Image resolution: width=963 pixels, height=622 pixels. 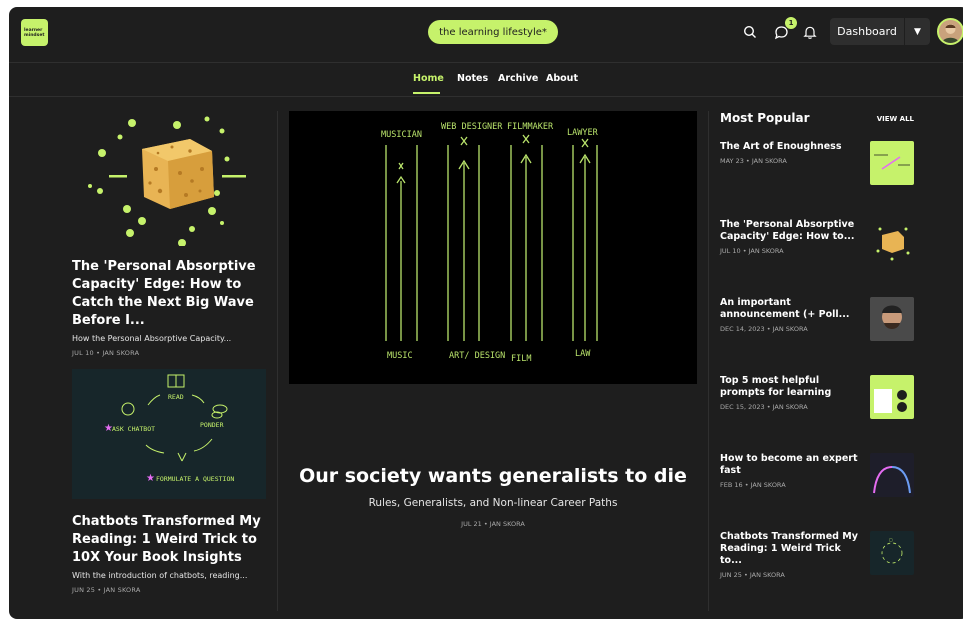 What do you see at coordinates (530, 127) in the screenshot?
I see `sketch-label-filmmaker: FILMMAKER` at bounding box center [530, 127].